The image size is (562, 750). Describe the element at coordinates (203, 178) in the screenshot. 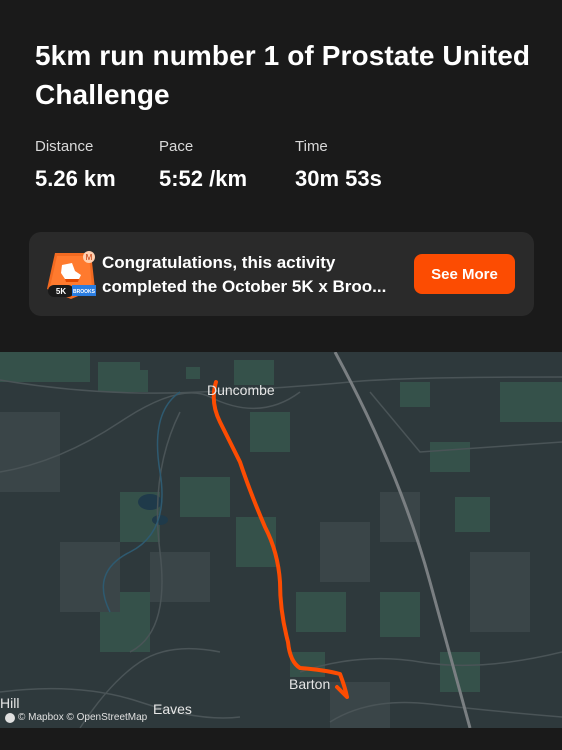

I see `stat-pace-value: 5:52 /km` at that location.